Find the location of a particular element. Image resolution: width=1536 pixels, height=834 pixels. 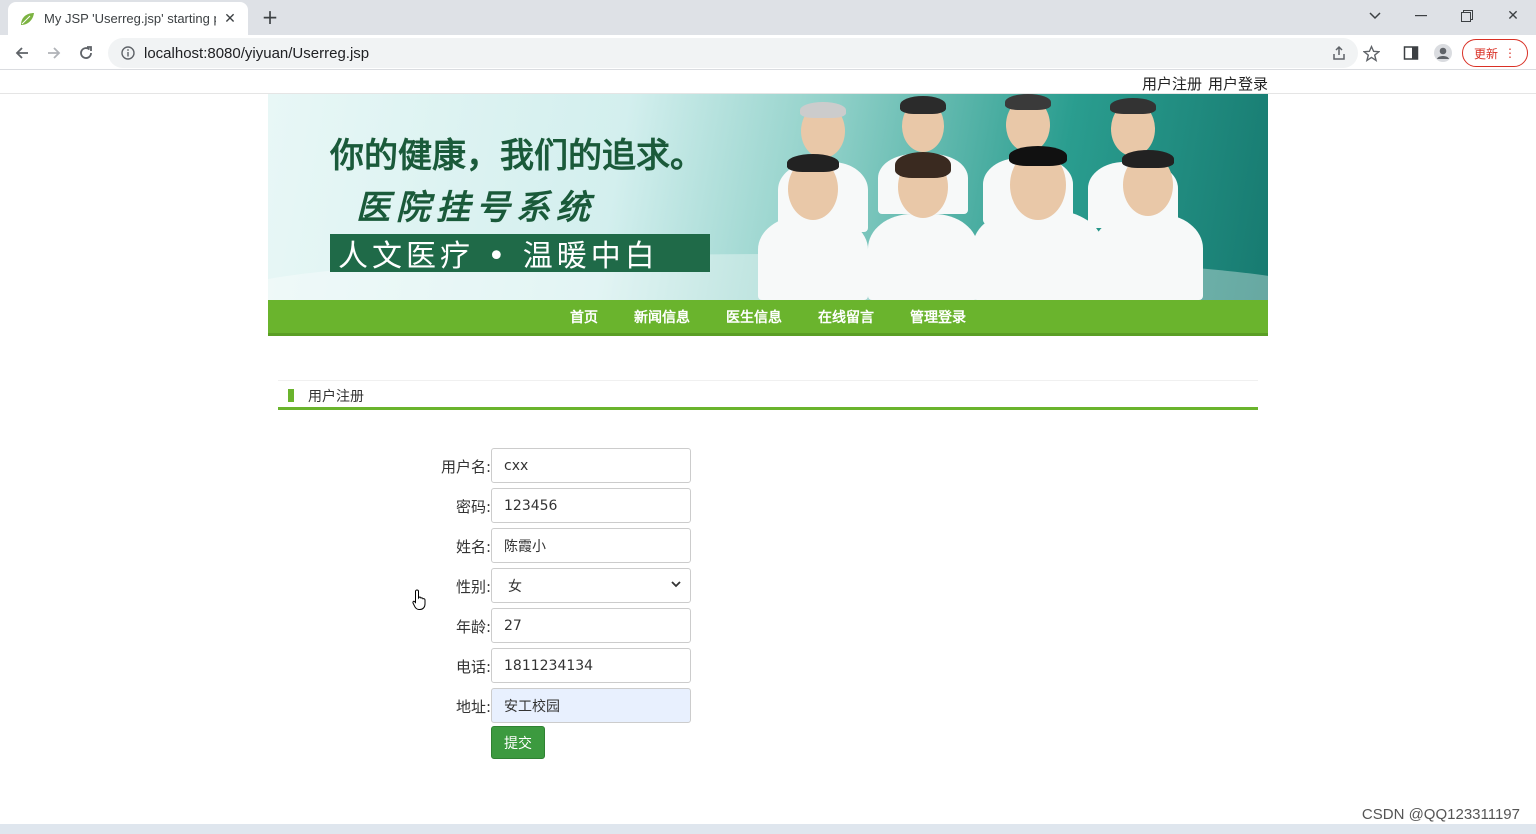

update-label: 更新 is located at coordinates (1485, 53).